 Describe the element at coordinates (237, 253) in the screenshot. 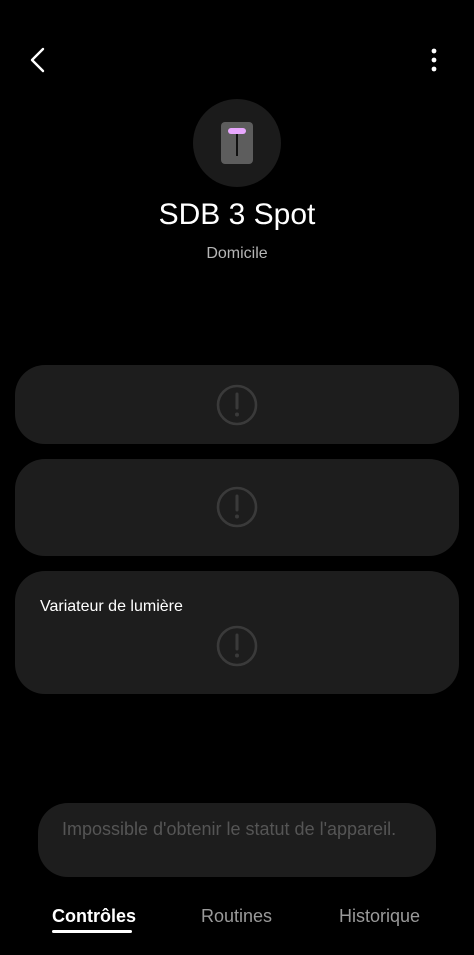

I see `device-location: Domicile` at that location.